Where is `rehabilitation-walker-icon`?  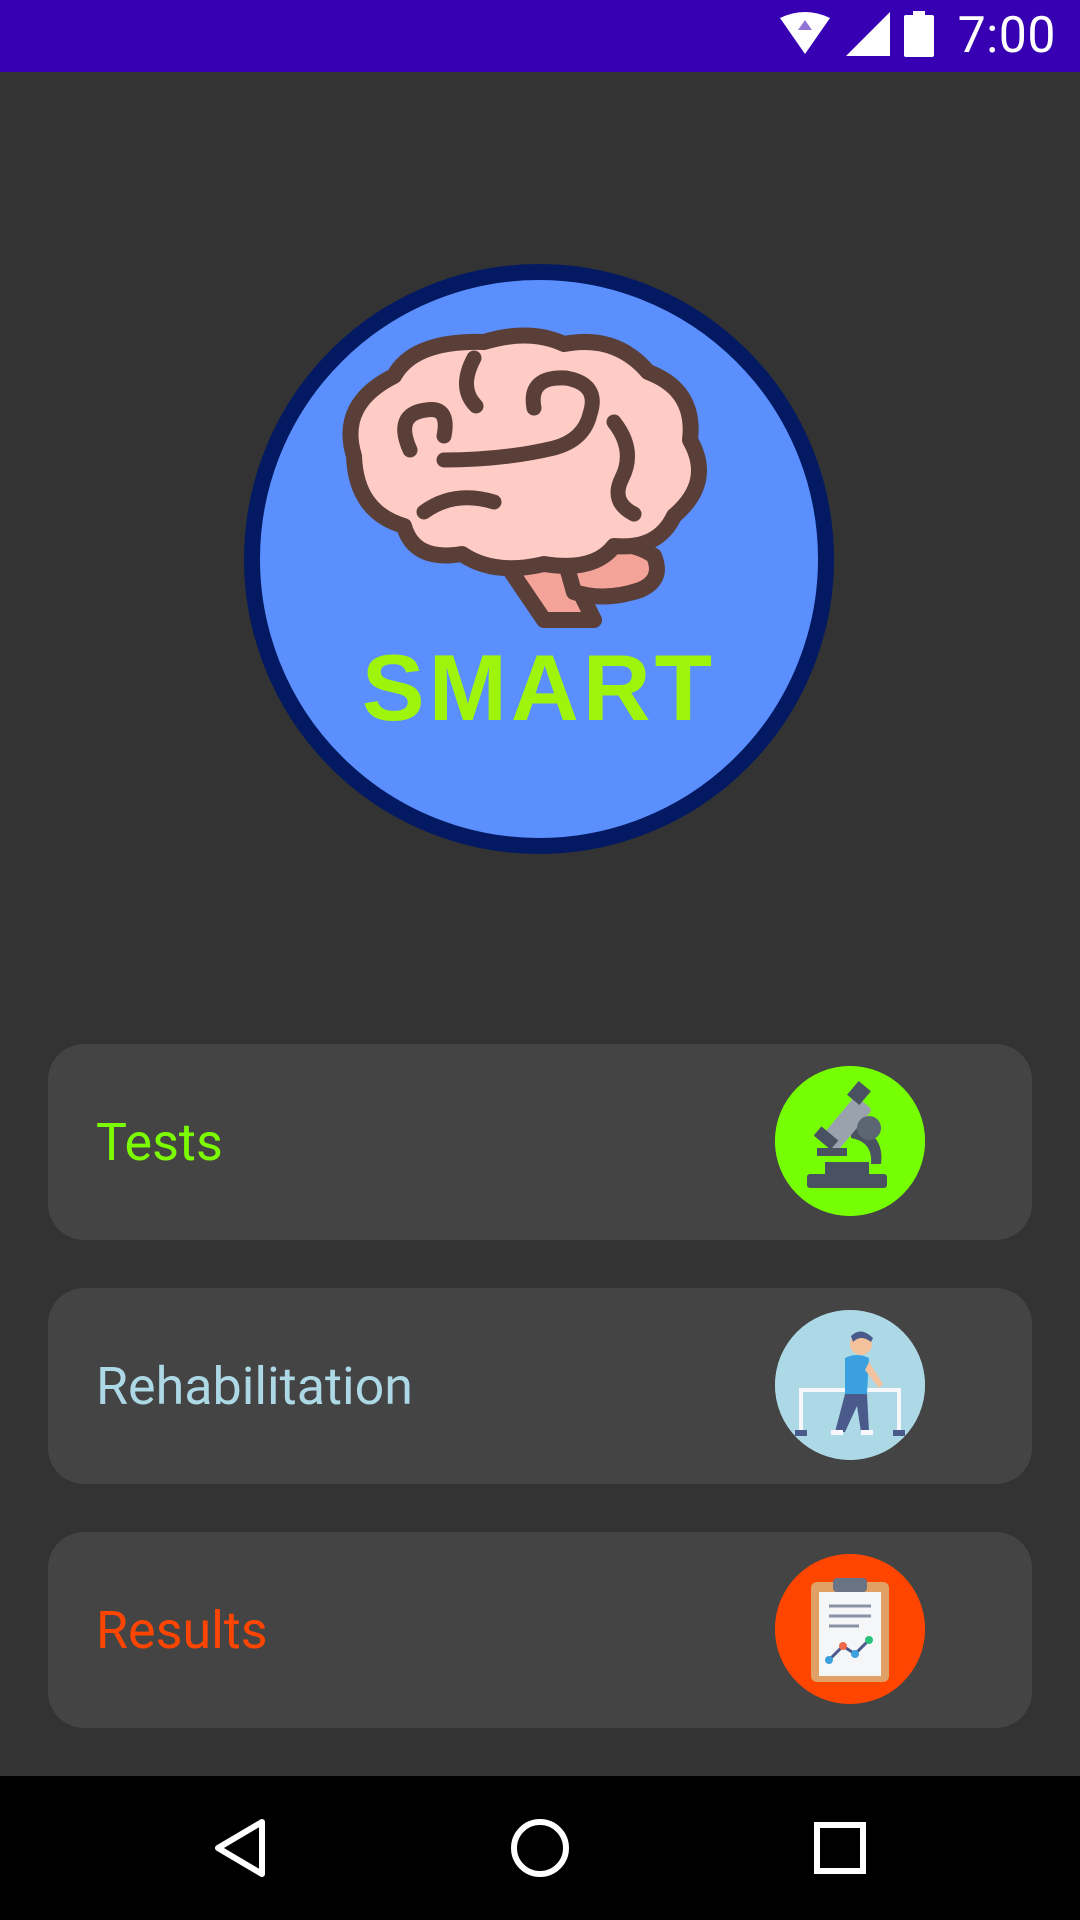
rehabilitation-walker-icon is located at coordinates (850, 1385).